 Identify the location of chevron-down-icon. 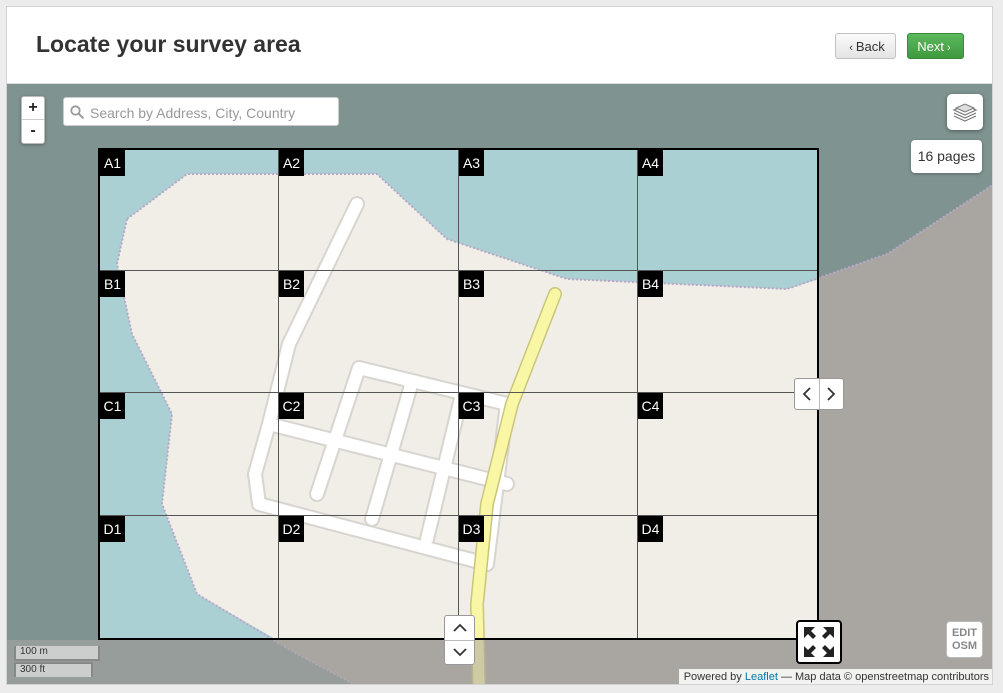
(459, 652).